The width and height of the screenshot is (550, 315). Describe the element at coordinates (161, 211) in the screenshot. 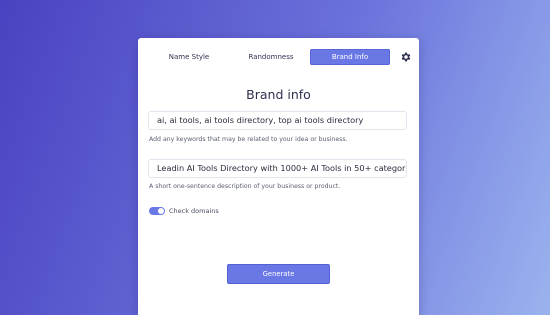

I see `toggle-knob` at that location.